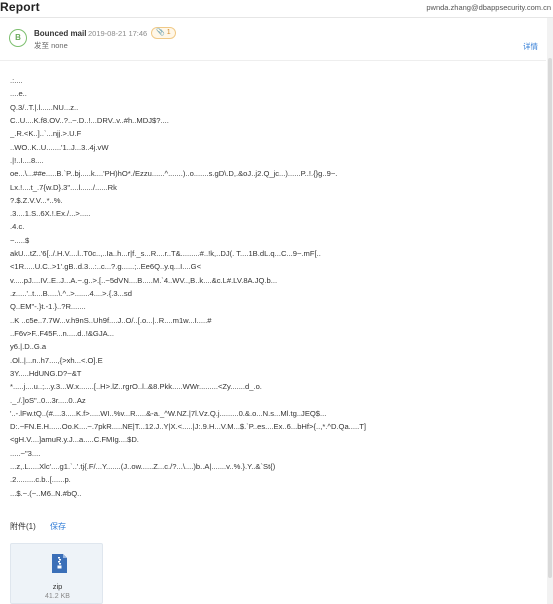 The image size is (553, 604). I want to click on scrollbar, so click(550, 311).